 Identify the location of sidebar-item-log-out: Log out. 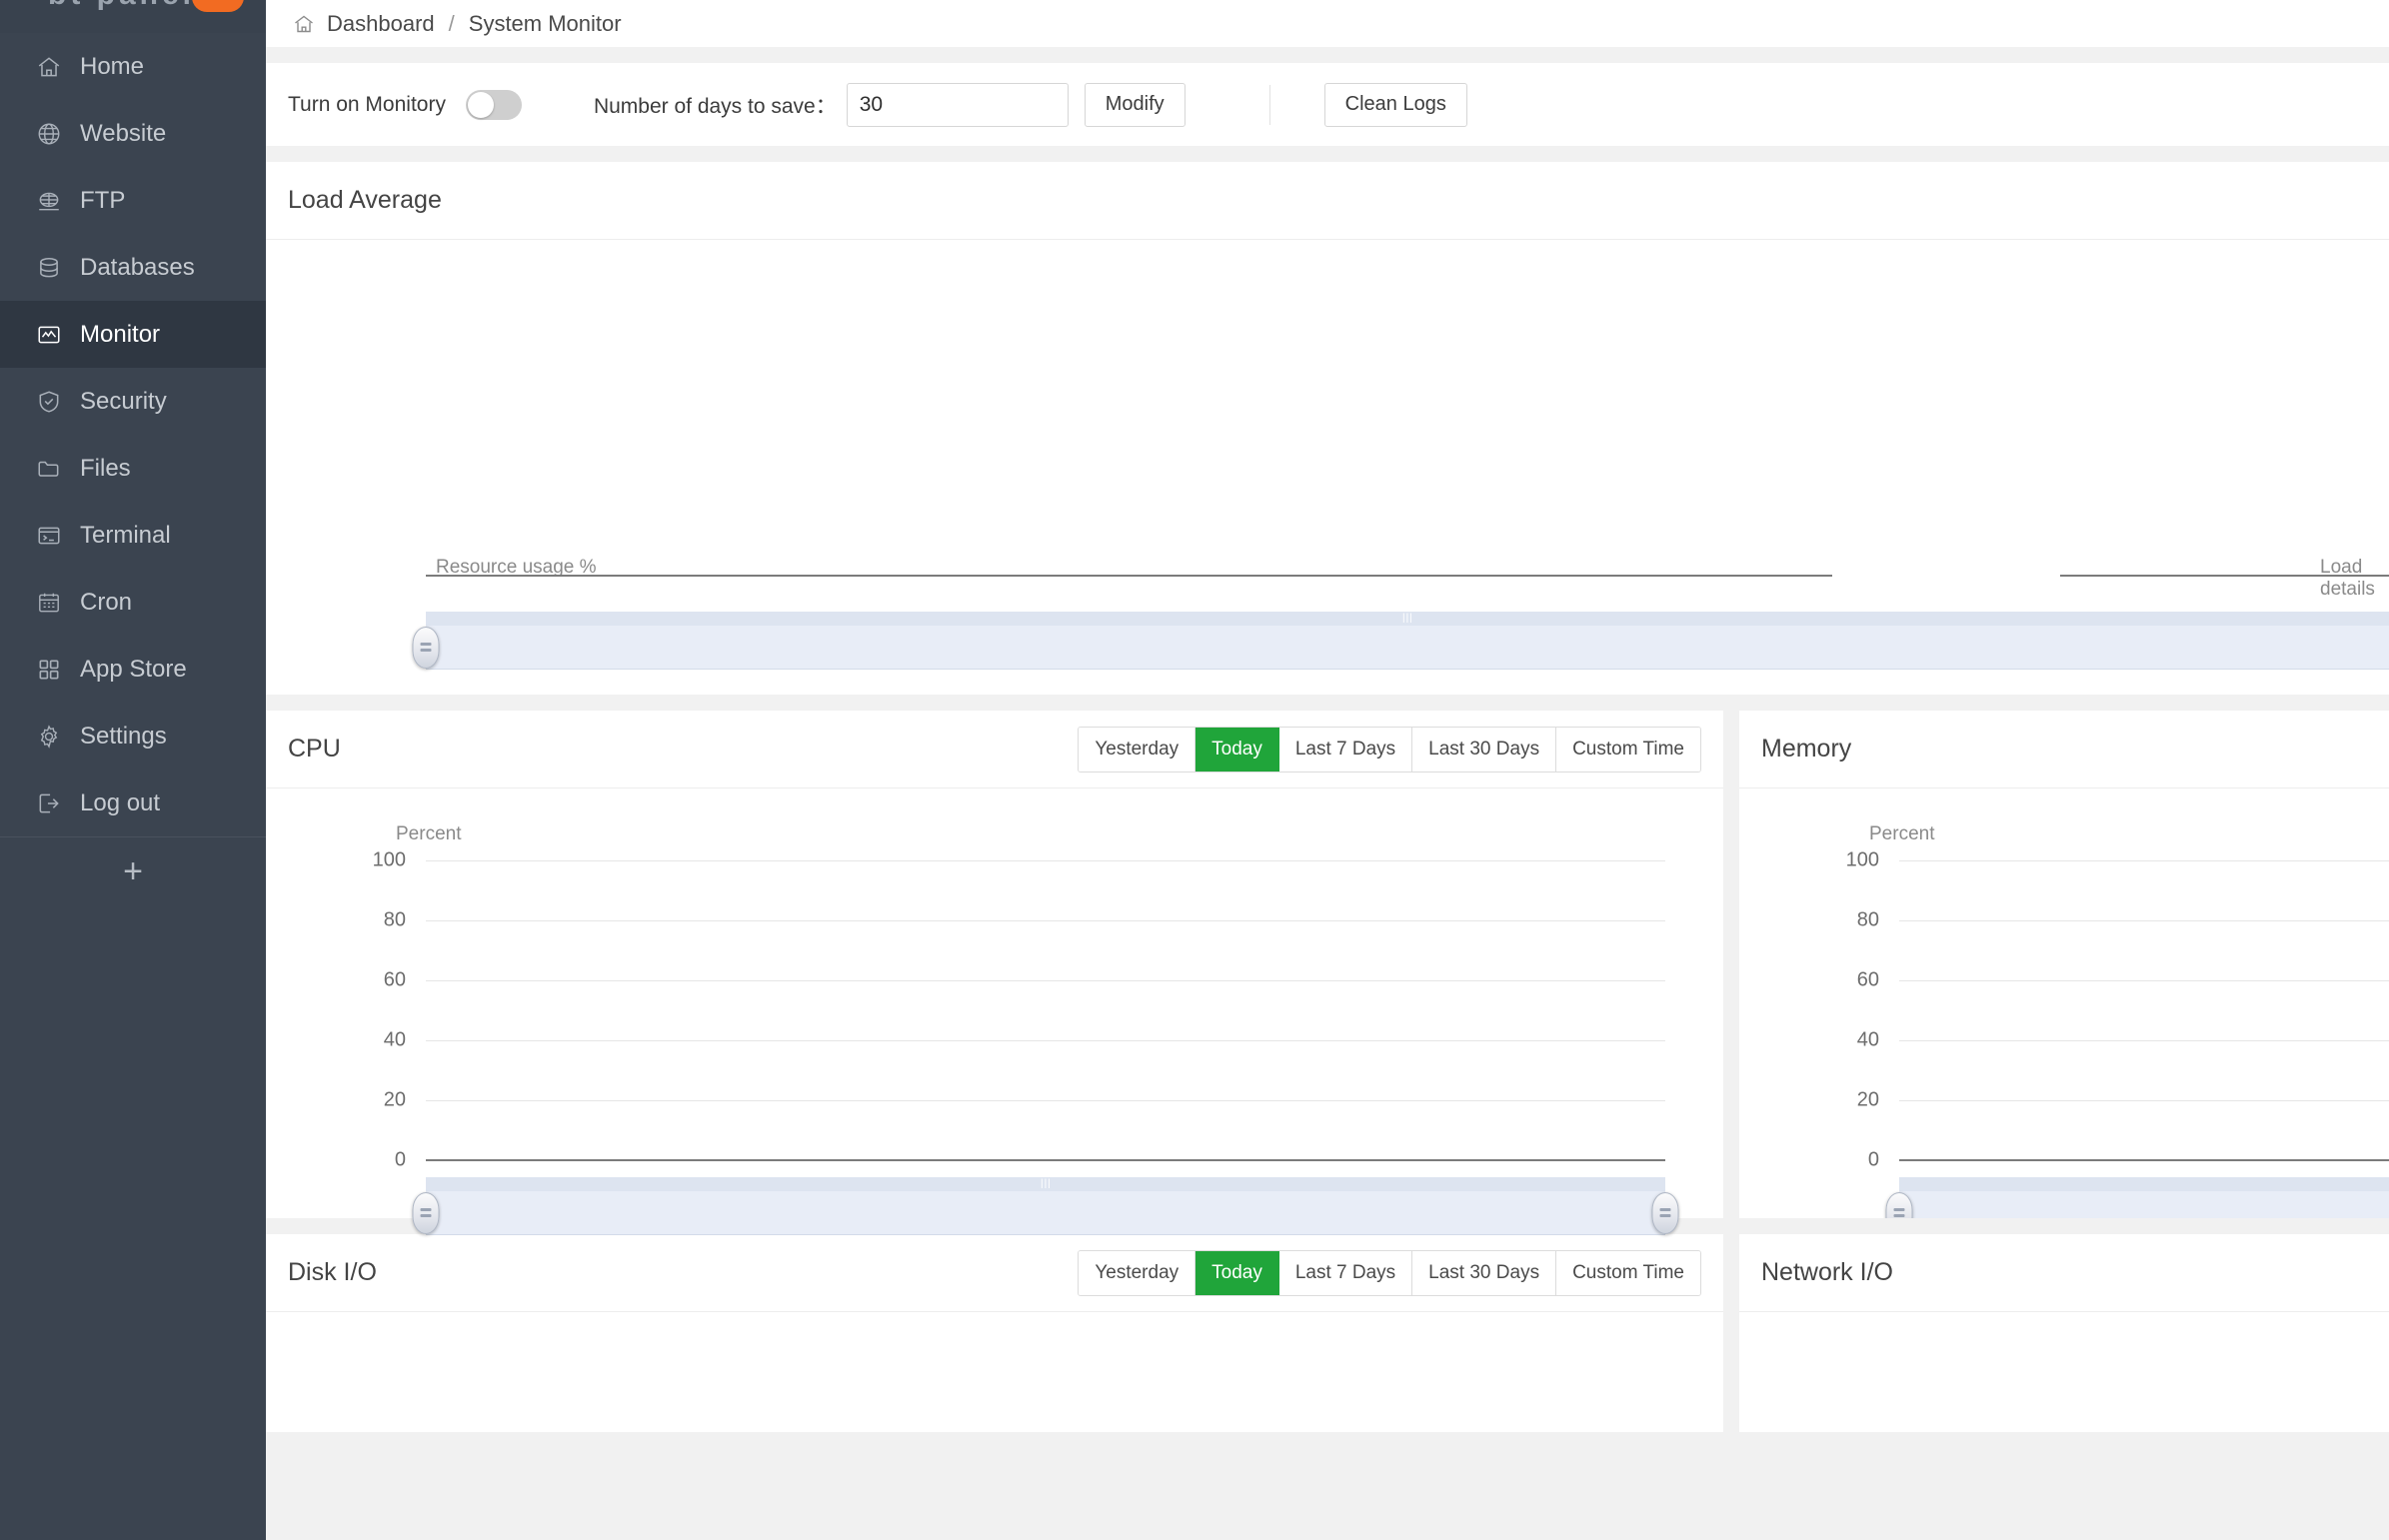
(133, 803).